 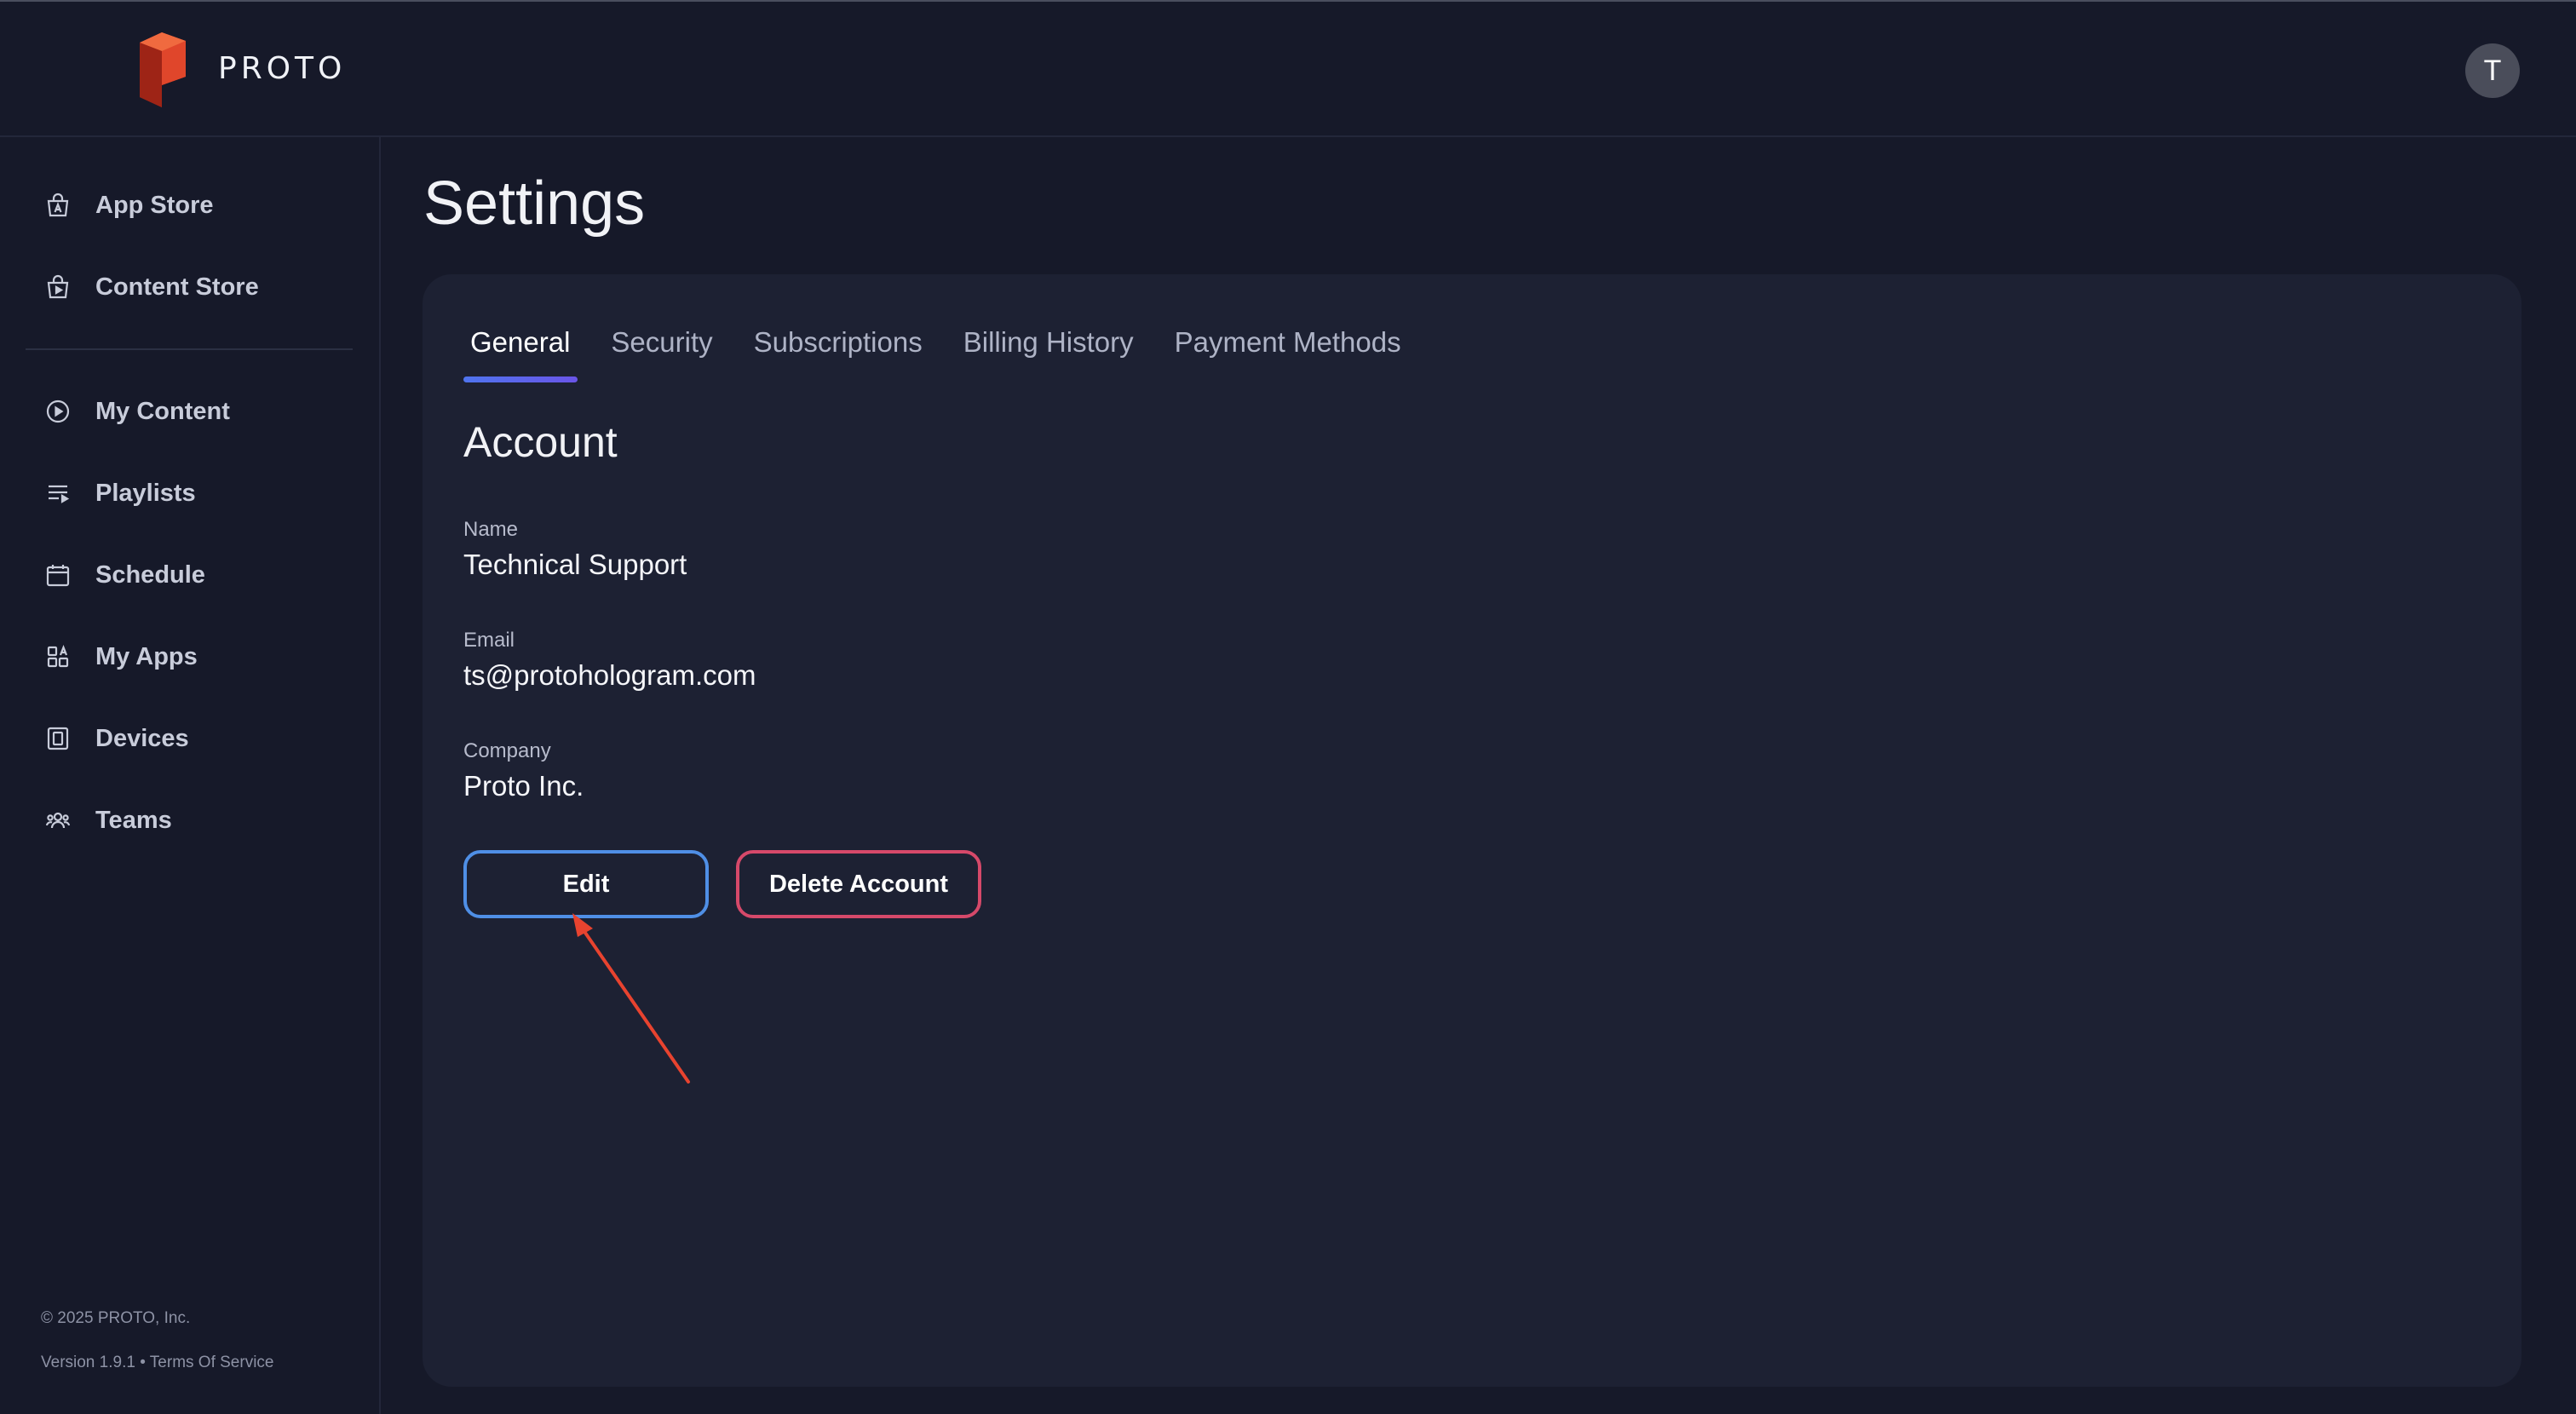 What do you see at coordinates (58, 287) in the screenshot?
I see `shopping-bag-play-icon` at bounding box center [58, 287].